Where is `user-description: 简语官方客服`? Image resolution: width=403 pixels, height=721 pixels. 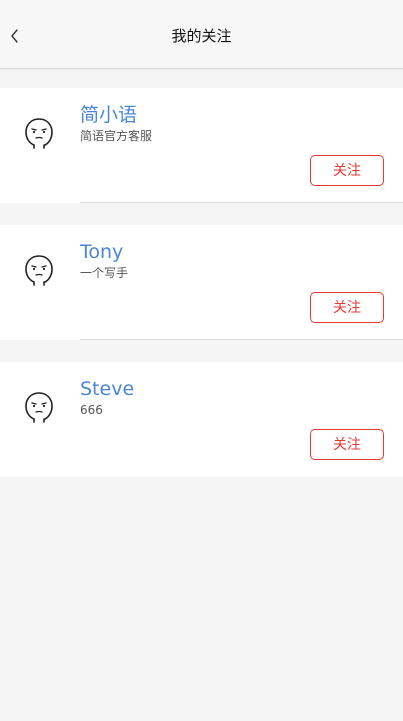
user-description: 简语官方客服 is located at coordinates (116, 136).